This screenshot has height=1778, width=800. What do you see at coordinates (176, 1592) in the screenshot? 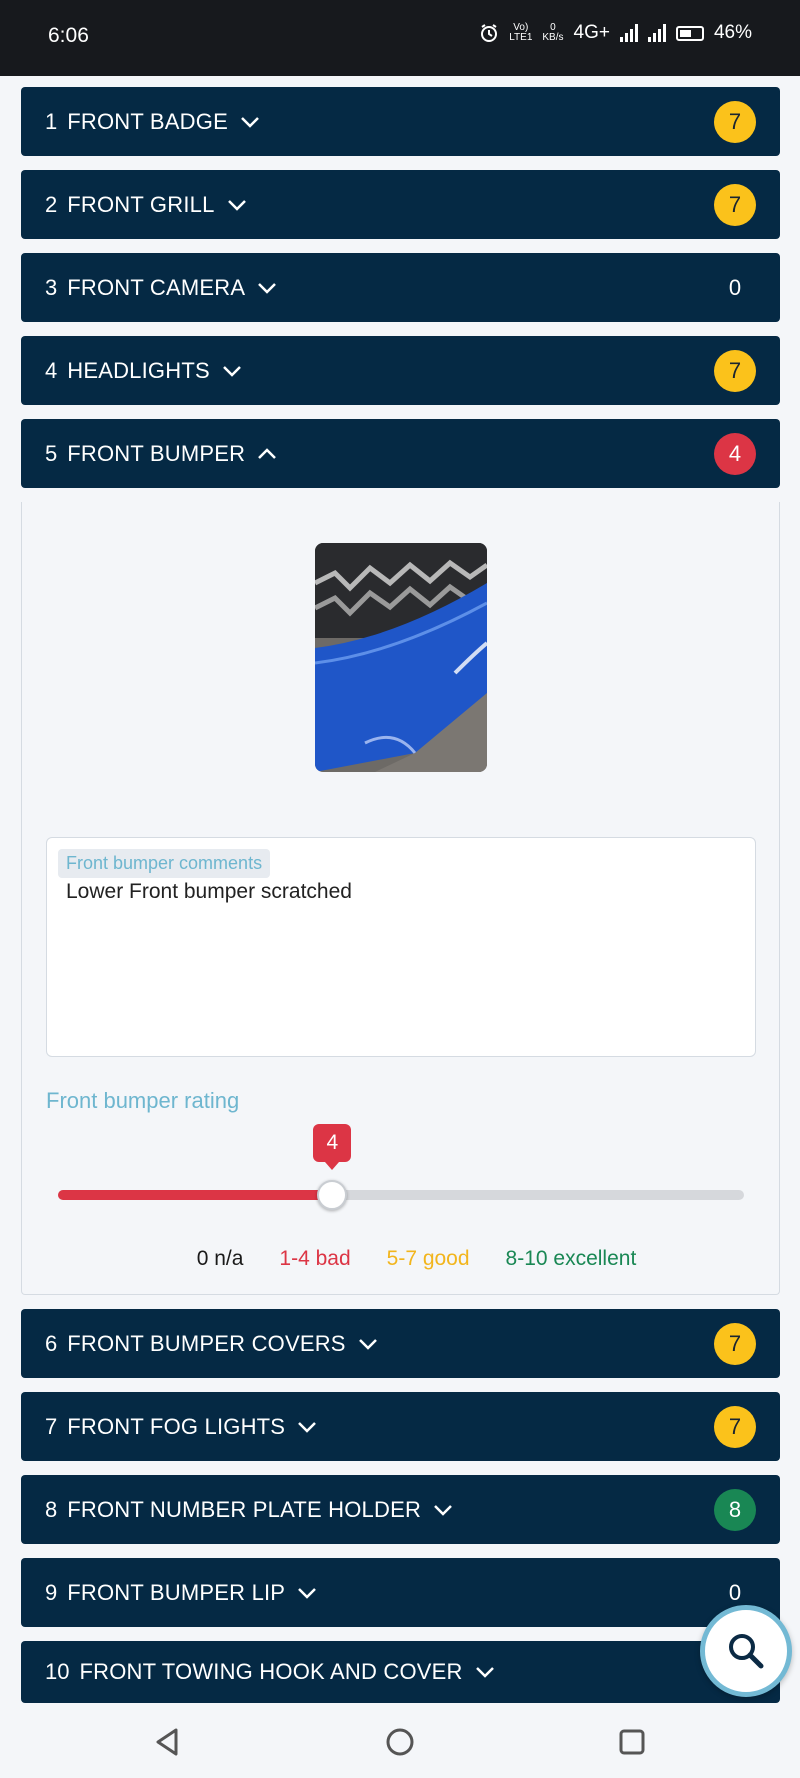
I see `section-title: FRONT BUMPER LIP` at bounding box center [176, 1592].